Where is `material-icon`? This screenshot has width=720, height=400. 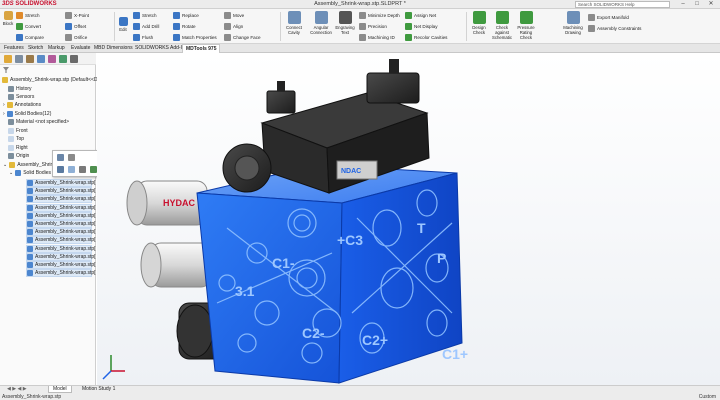 material-icon is located at coordinates (11, 122).